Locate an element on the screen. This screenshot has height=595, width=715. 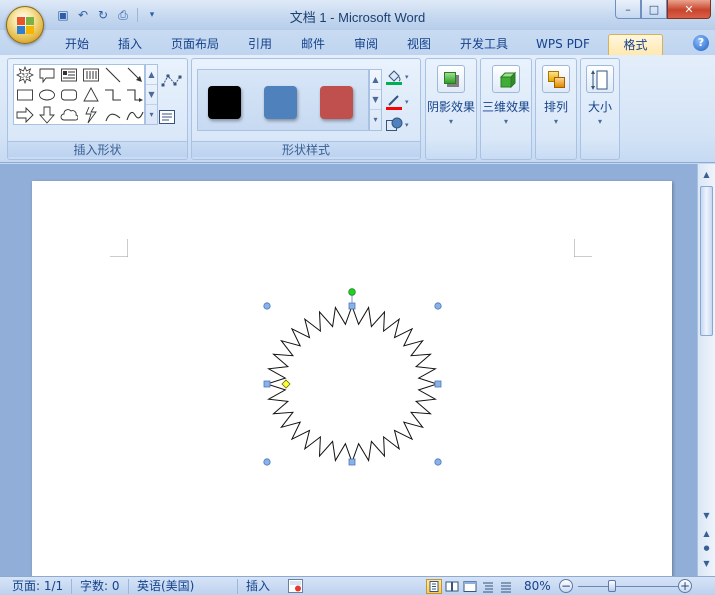
scroll-up-button: ▲ is located at coordinates (706, 174).